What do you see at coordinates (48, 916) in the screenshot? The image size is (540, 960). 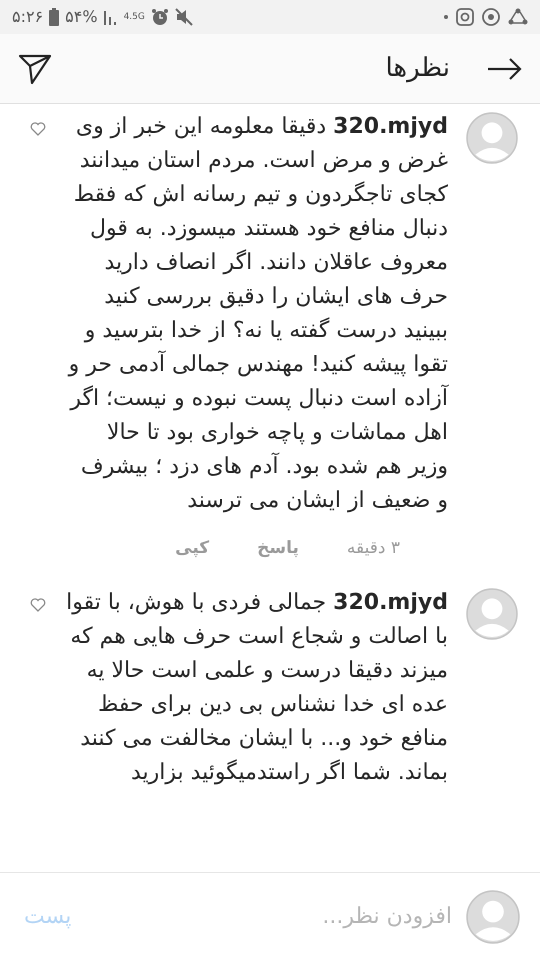 I see `post-button: پست` at bounding box center [48, 916].